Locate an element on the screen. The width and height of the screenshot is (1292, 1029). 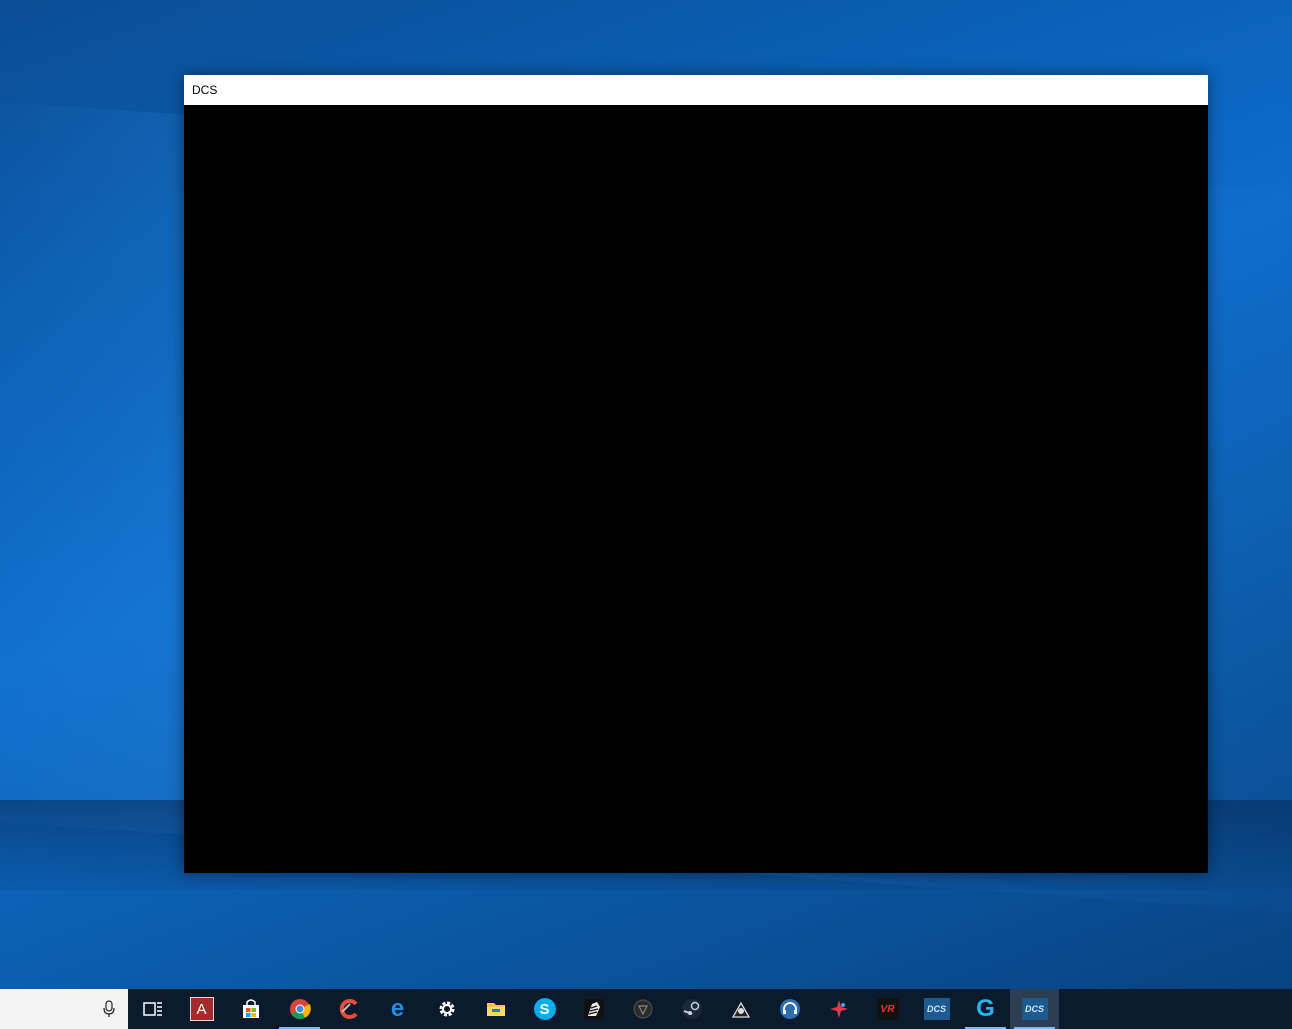
taskbar-vr-app: VR is located at coordinates (887, 1009).